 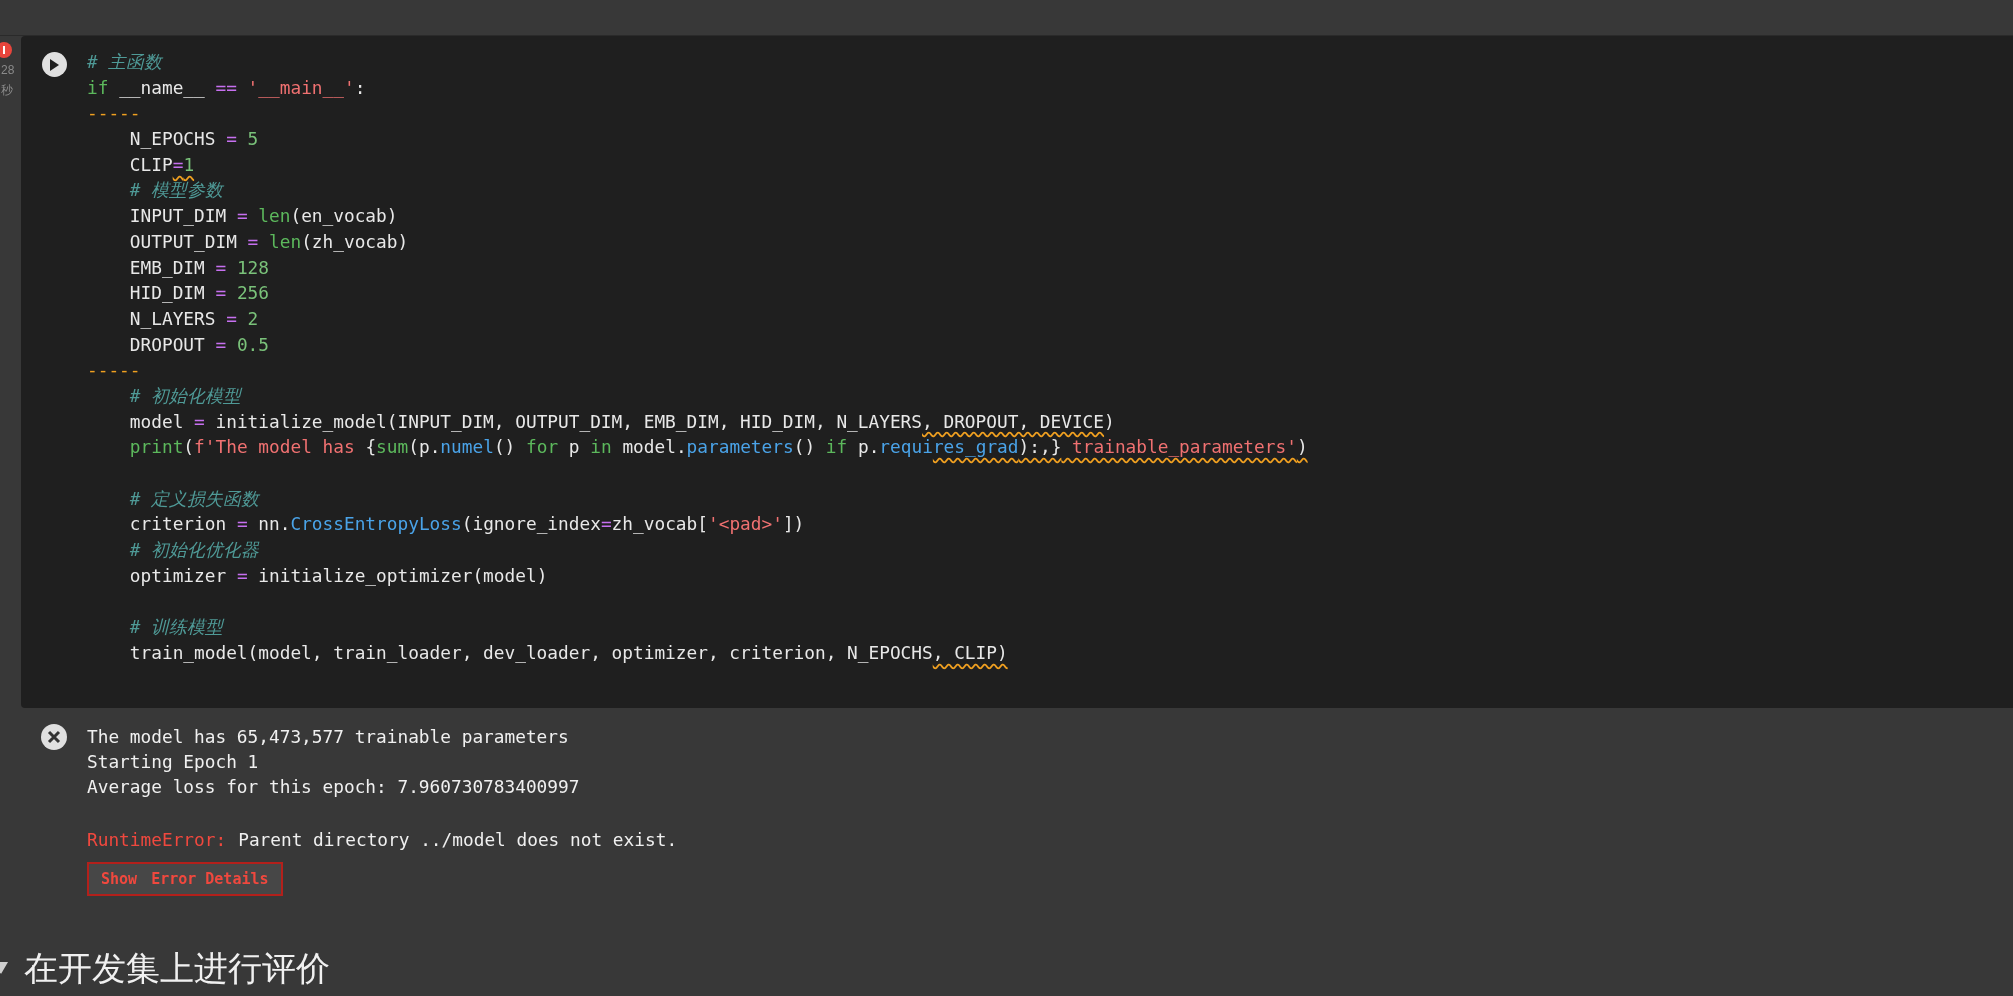 I want to click on play-icon, so click(x=54, y=64).